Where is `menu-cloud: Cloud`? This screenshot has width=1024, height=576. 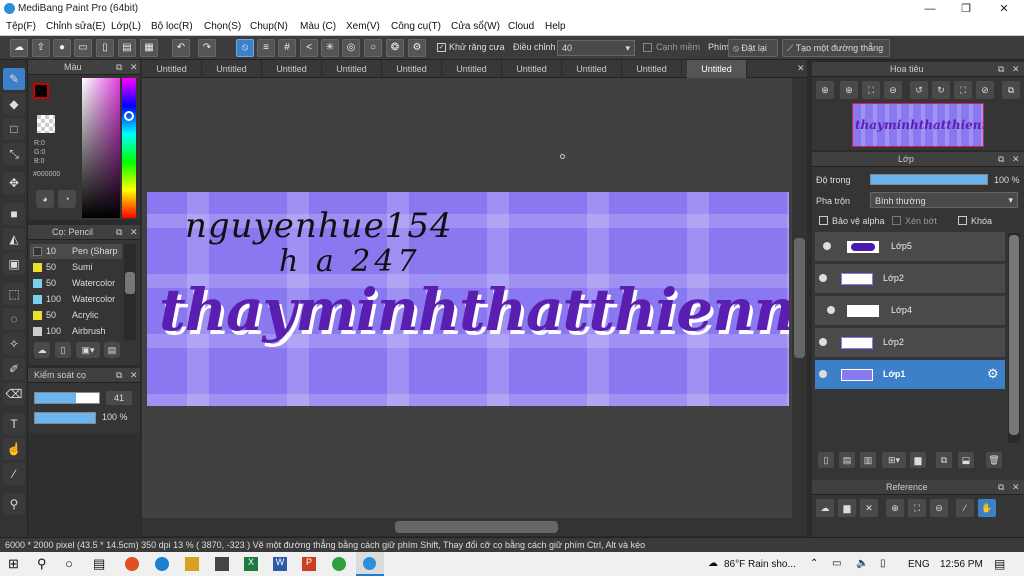 menu-cloud: Cloud is located at coordinates (521, 26).